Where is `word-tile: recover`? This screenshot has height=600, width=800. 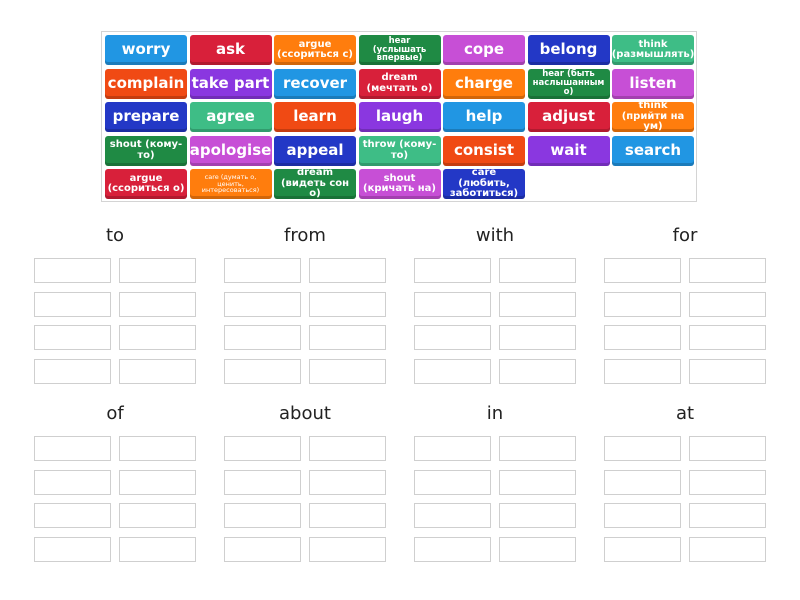
word-tile: recover is located at coordinates (315, 83).